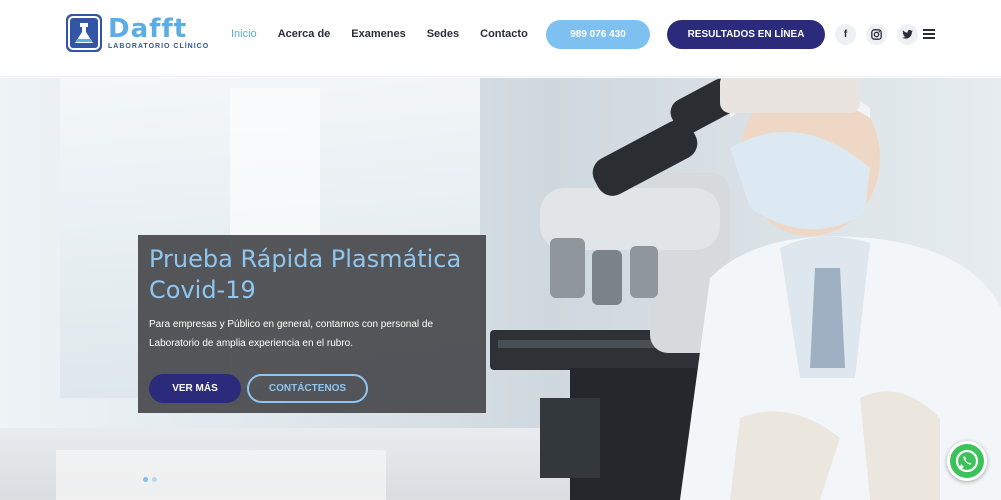  I want to click on nav-item-examenes: Examenes, so click(378, 34).